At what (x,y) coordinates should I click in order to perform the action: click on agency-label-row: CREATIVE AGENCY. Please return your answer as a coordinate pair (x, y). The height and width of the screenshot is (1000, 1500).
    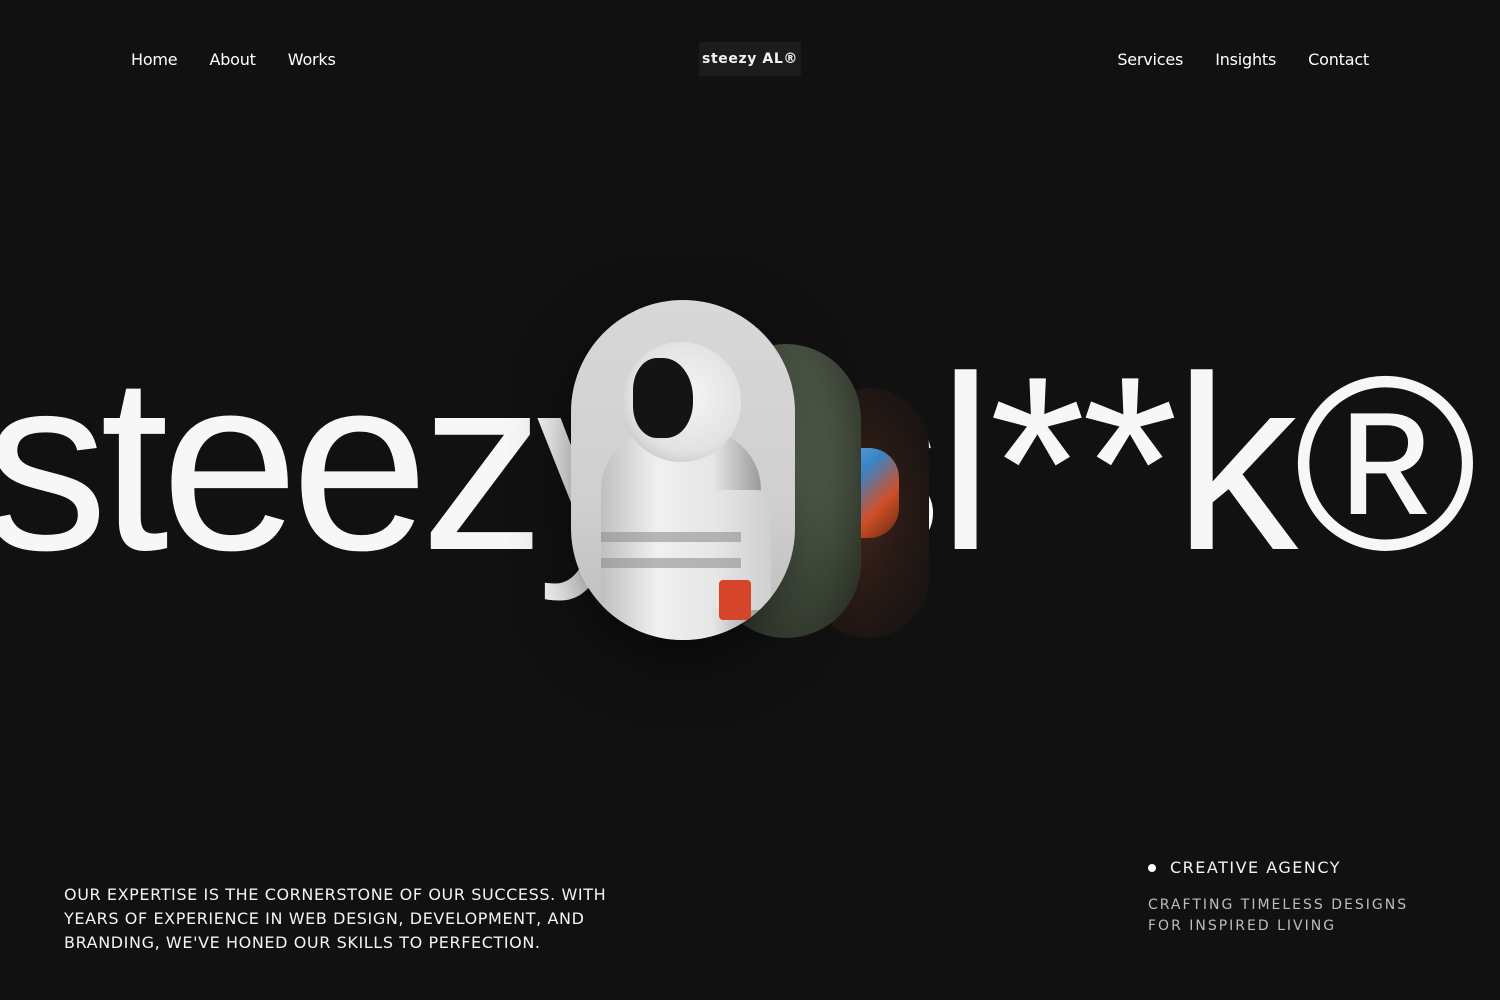
    Looking at the image, I should click on (1298, 867).